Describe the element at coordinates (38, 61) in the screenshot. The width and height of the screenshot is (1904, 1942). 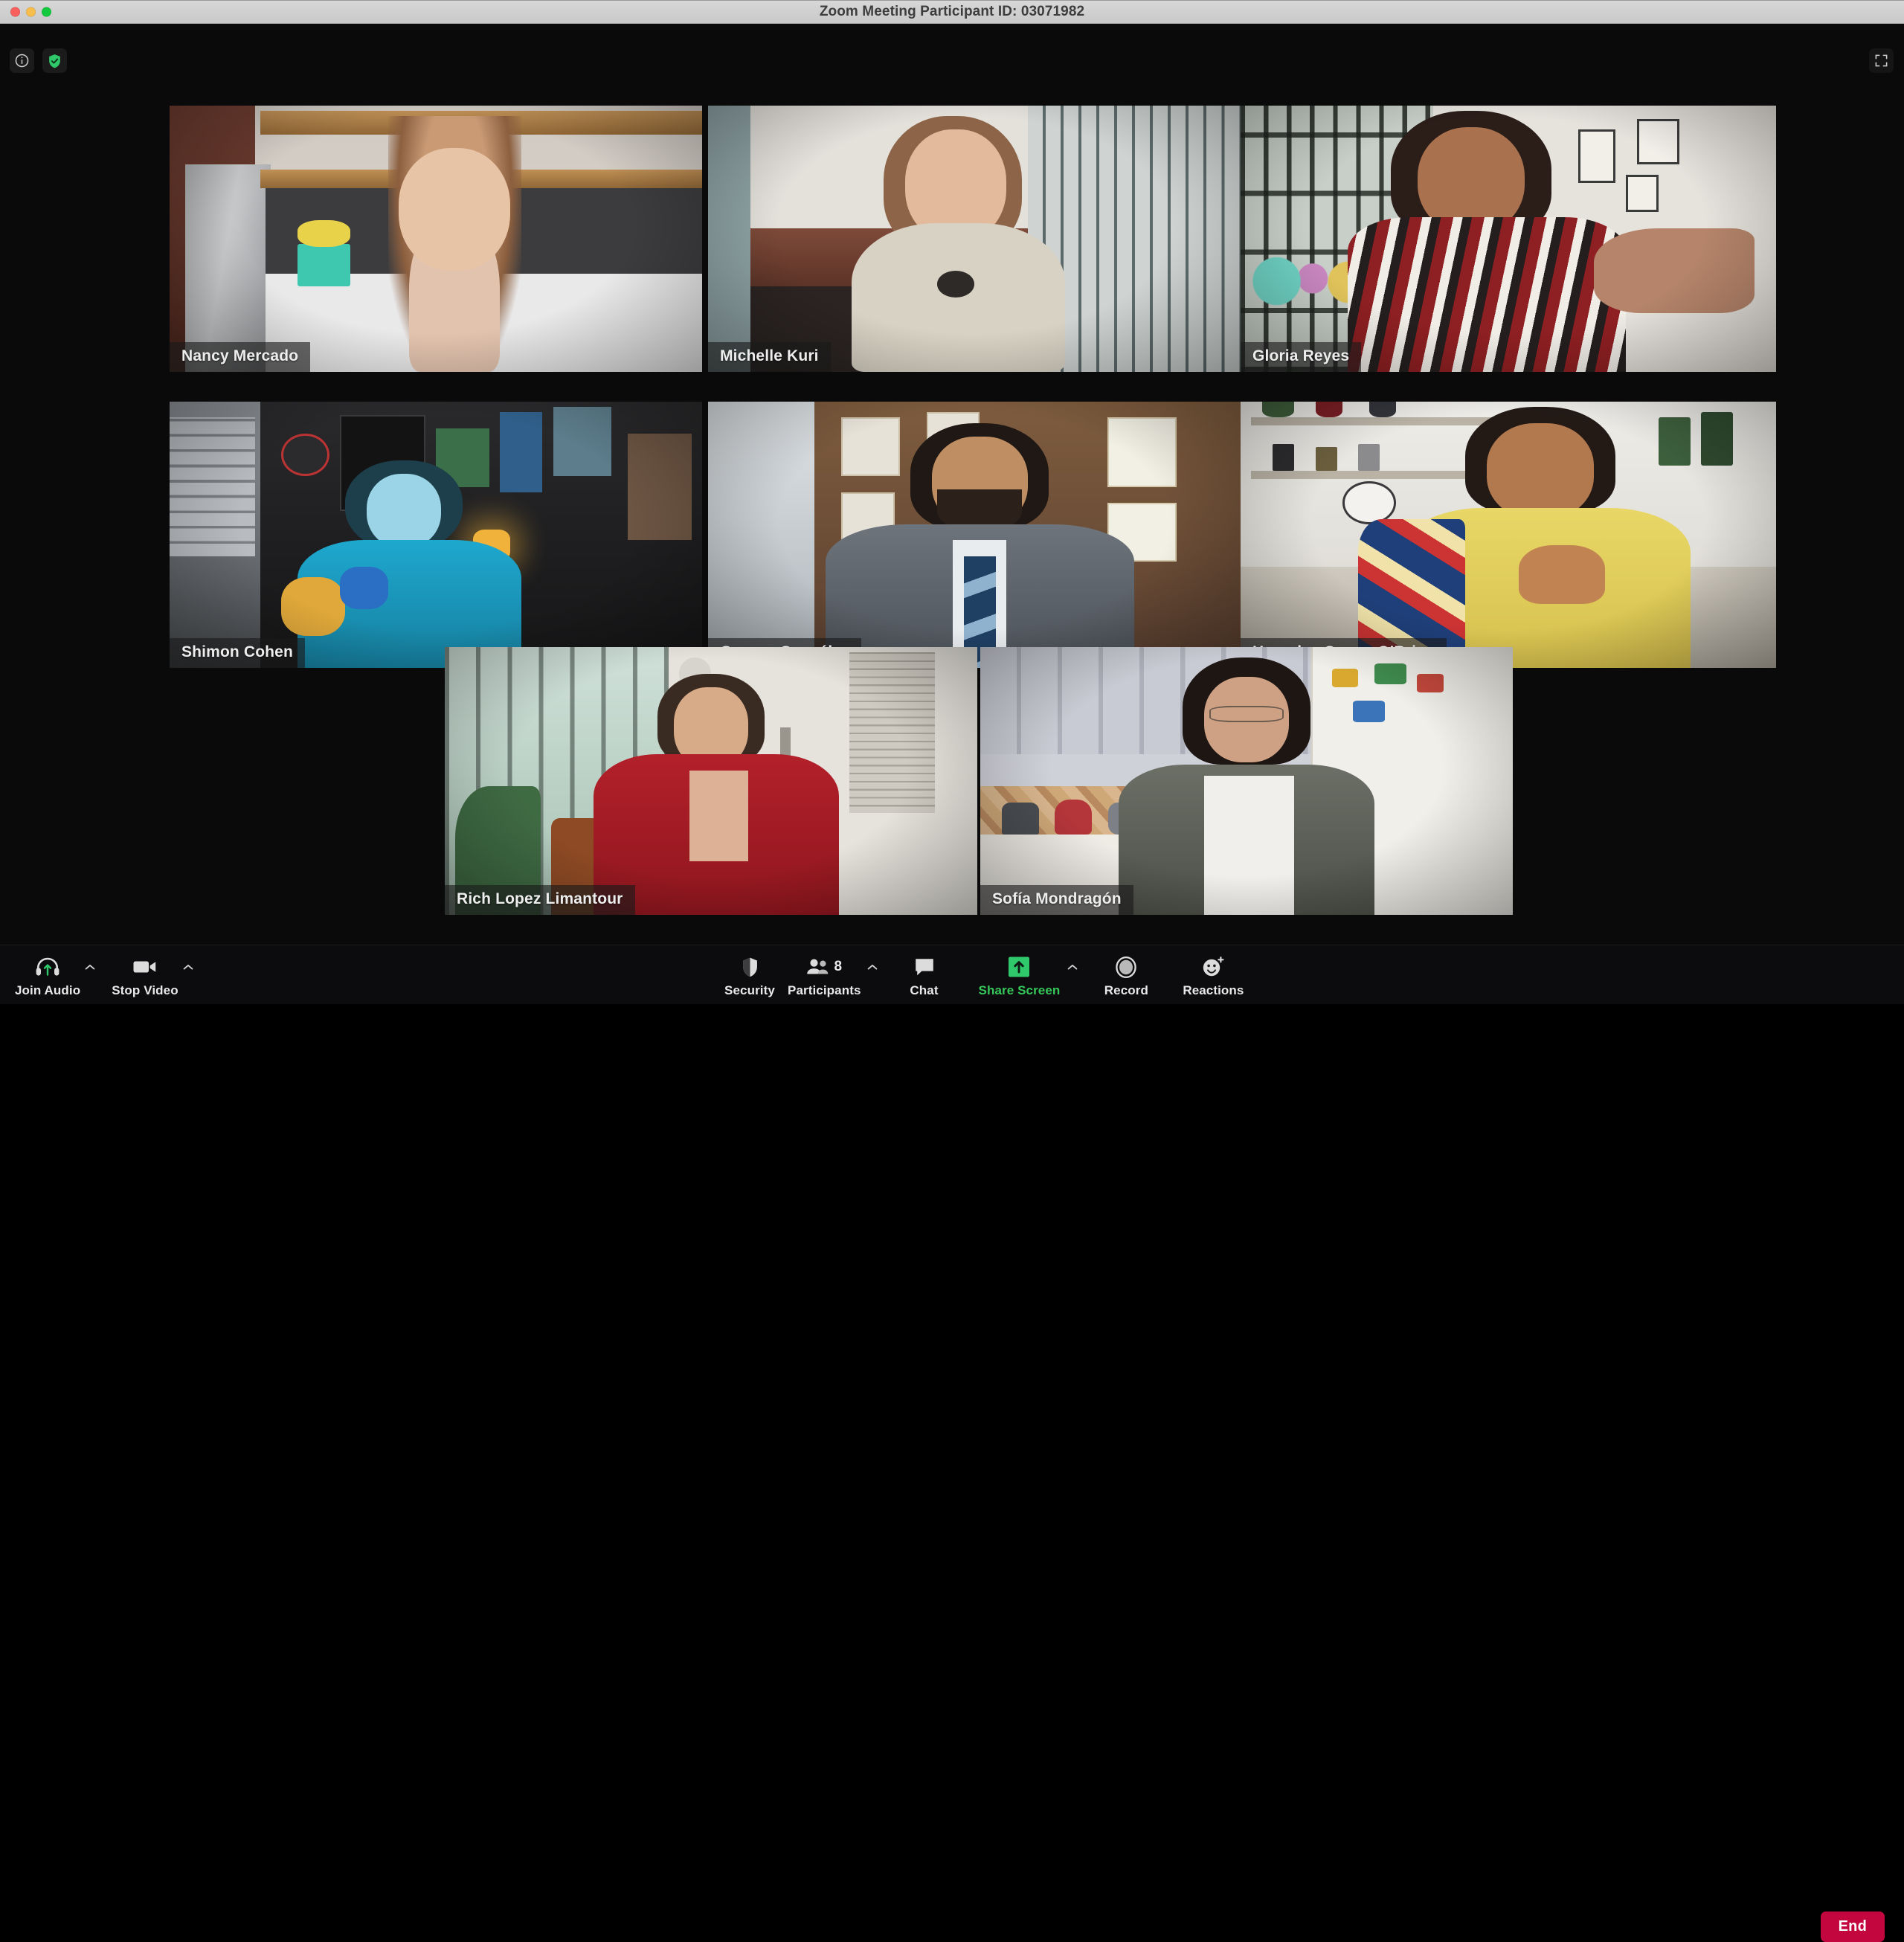
I see `meeting-overlay-controls` at that location.